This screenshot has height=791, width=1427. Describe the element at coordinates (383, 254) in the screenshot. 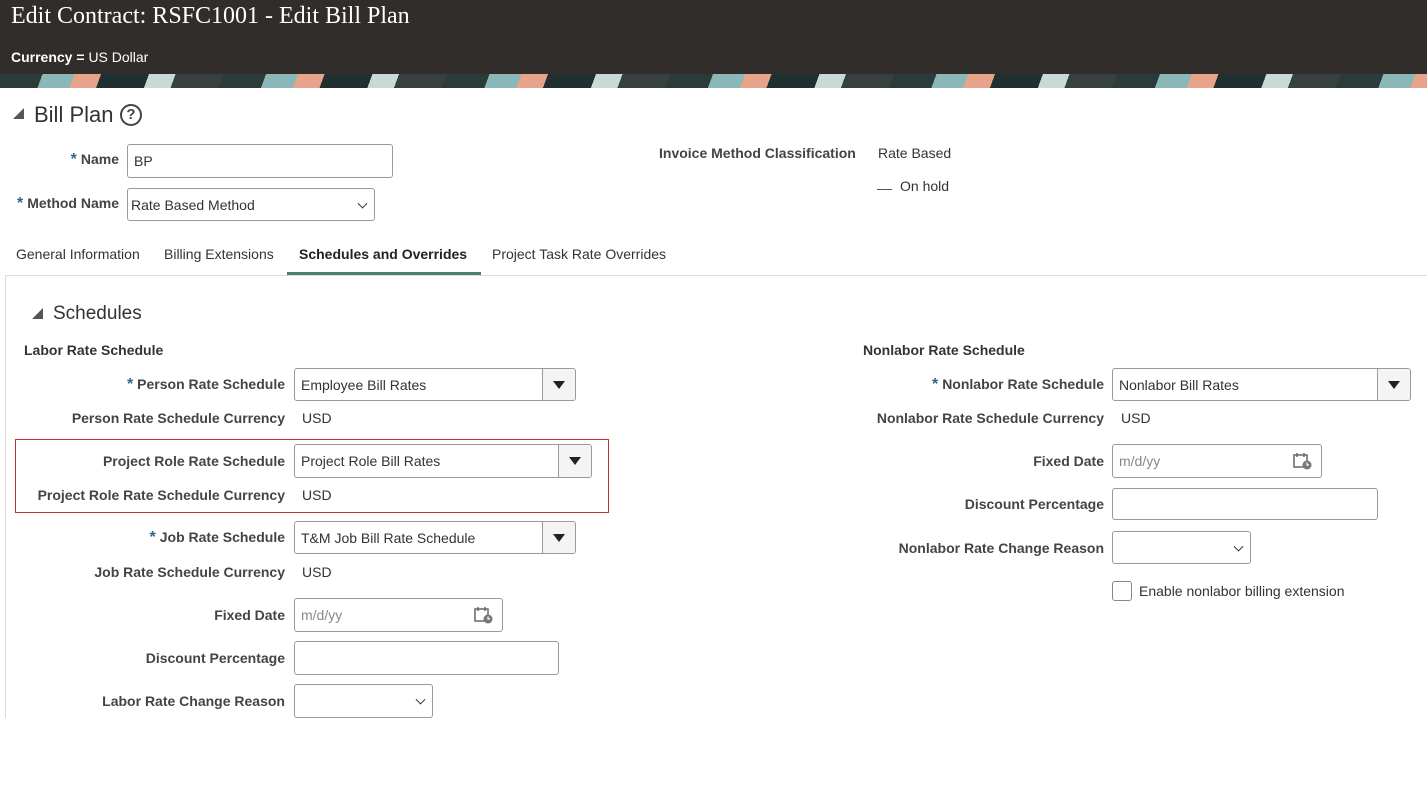

I see `tab-schedules-and-overrides: Schedules and Overrides` at that location.